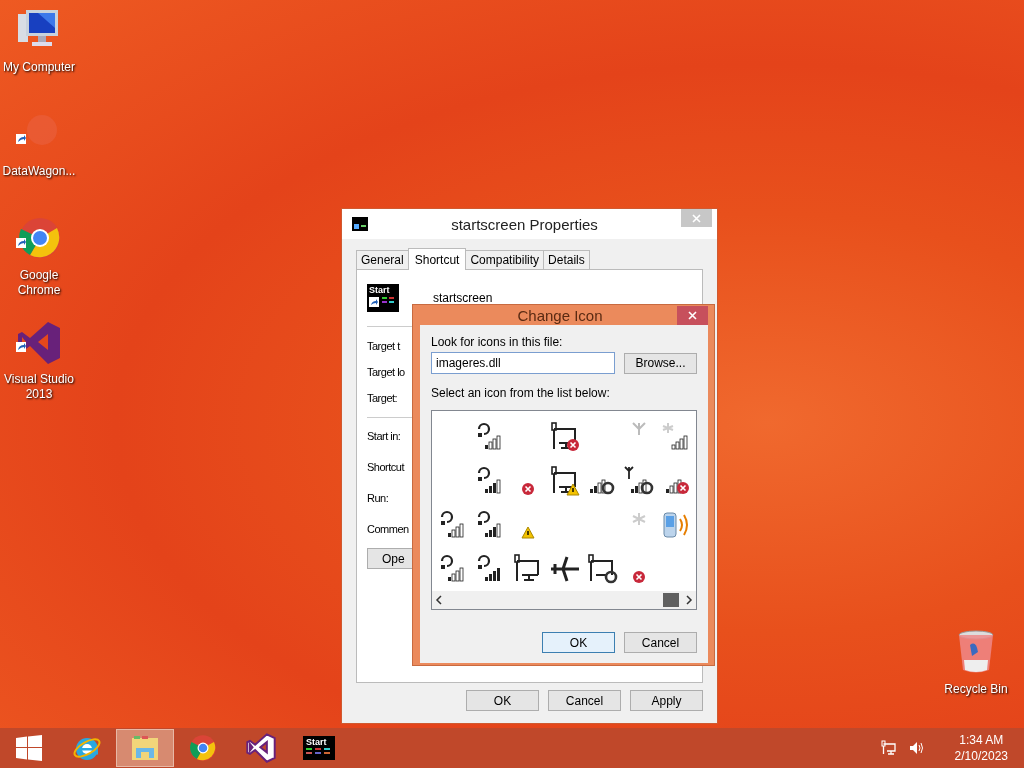  Describe the element at coordinates (560, 315) in the screenshot. I see `dialog-title: Change Icon` at that location.